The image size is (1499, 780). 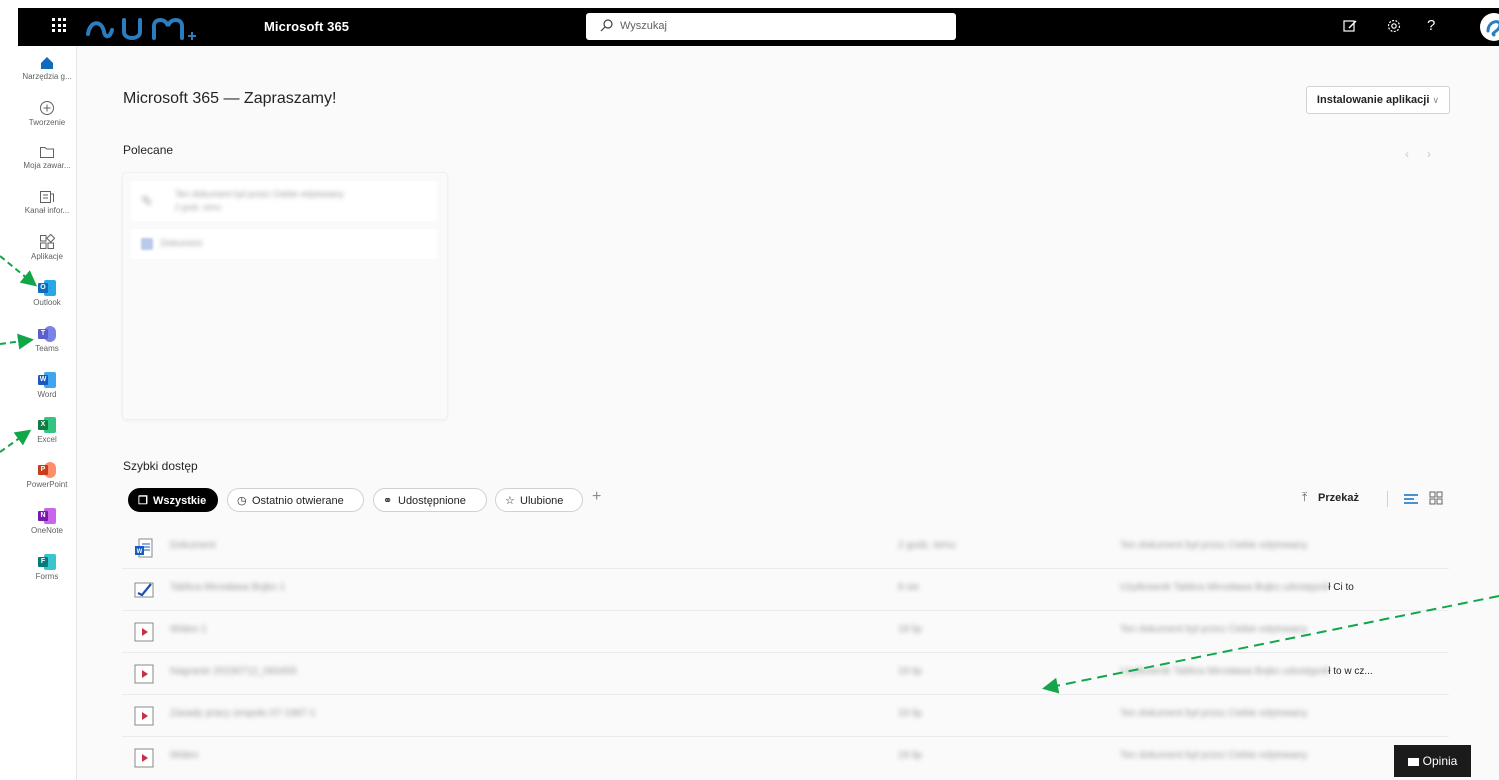 I want to click on annotation-arrow-excel, so click(x=16, y=441).